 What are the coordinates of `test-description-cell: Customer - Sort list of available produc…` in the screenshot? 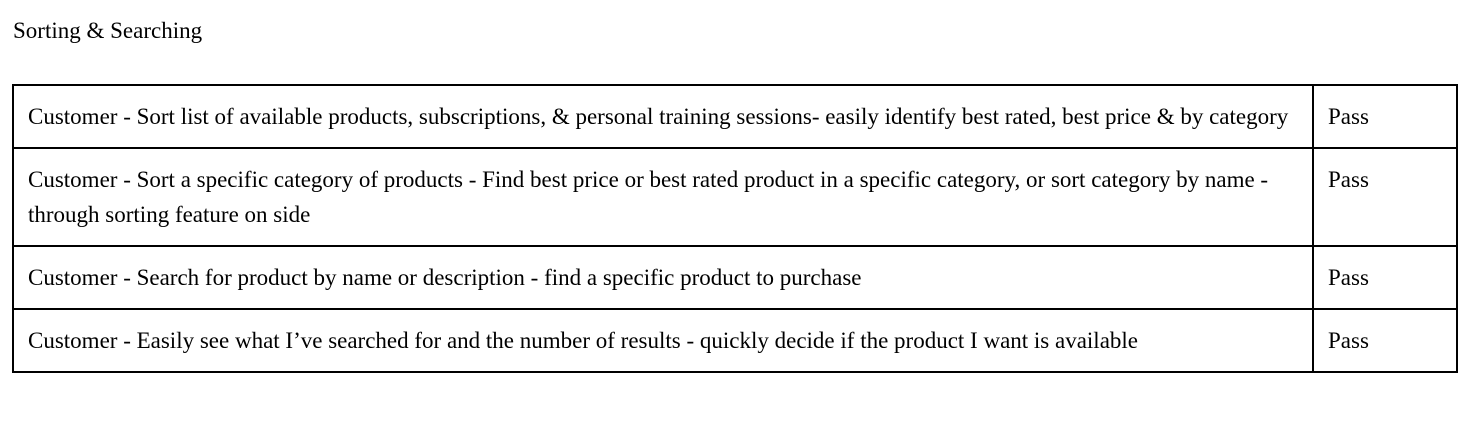 It's located at (663, 116).